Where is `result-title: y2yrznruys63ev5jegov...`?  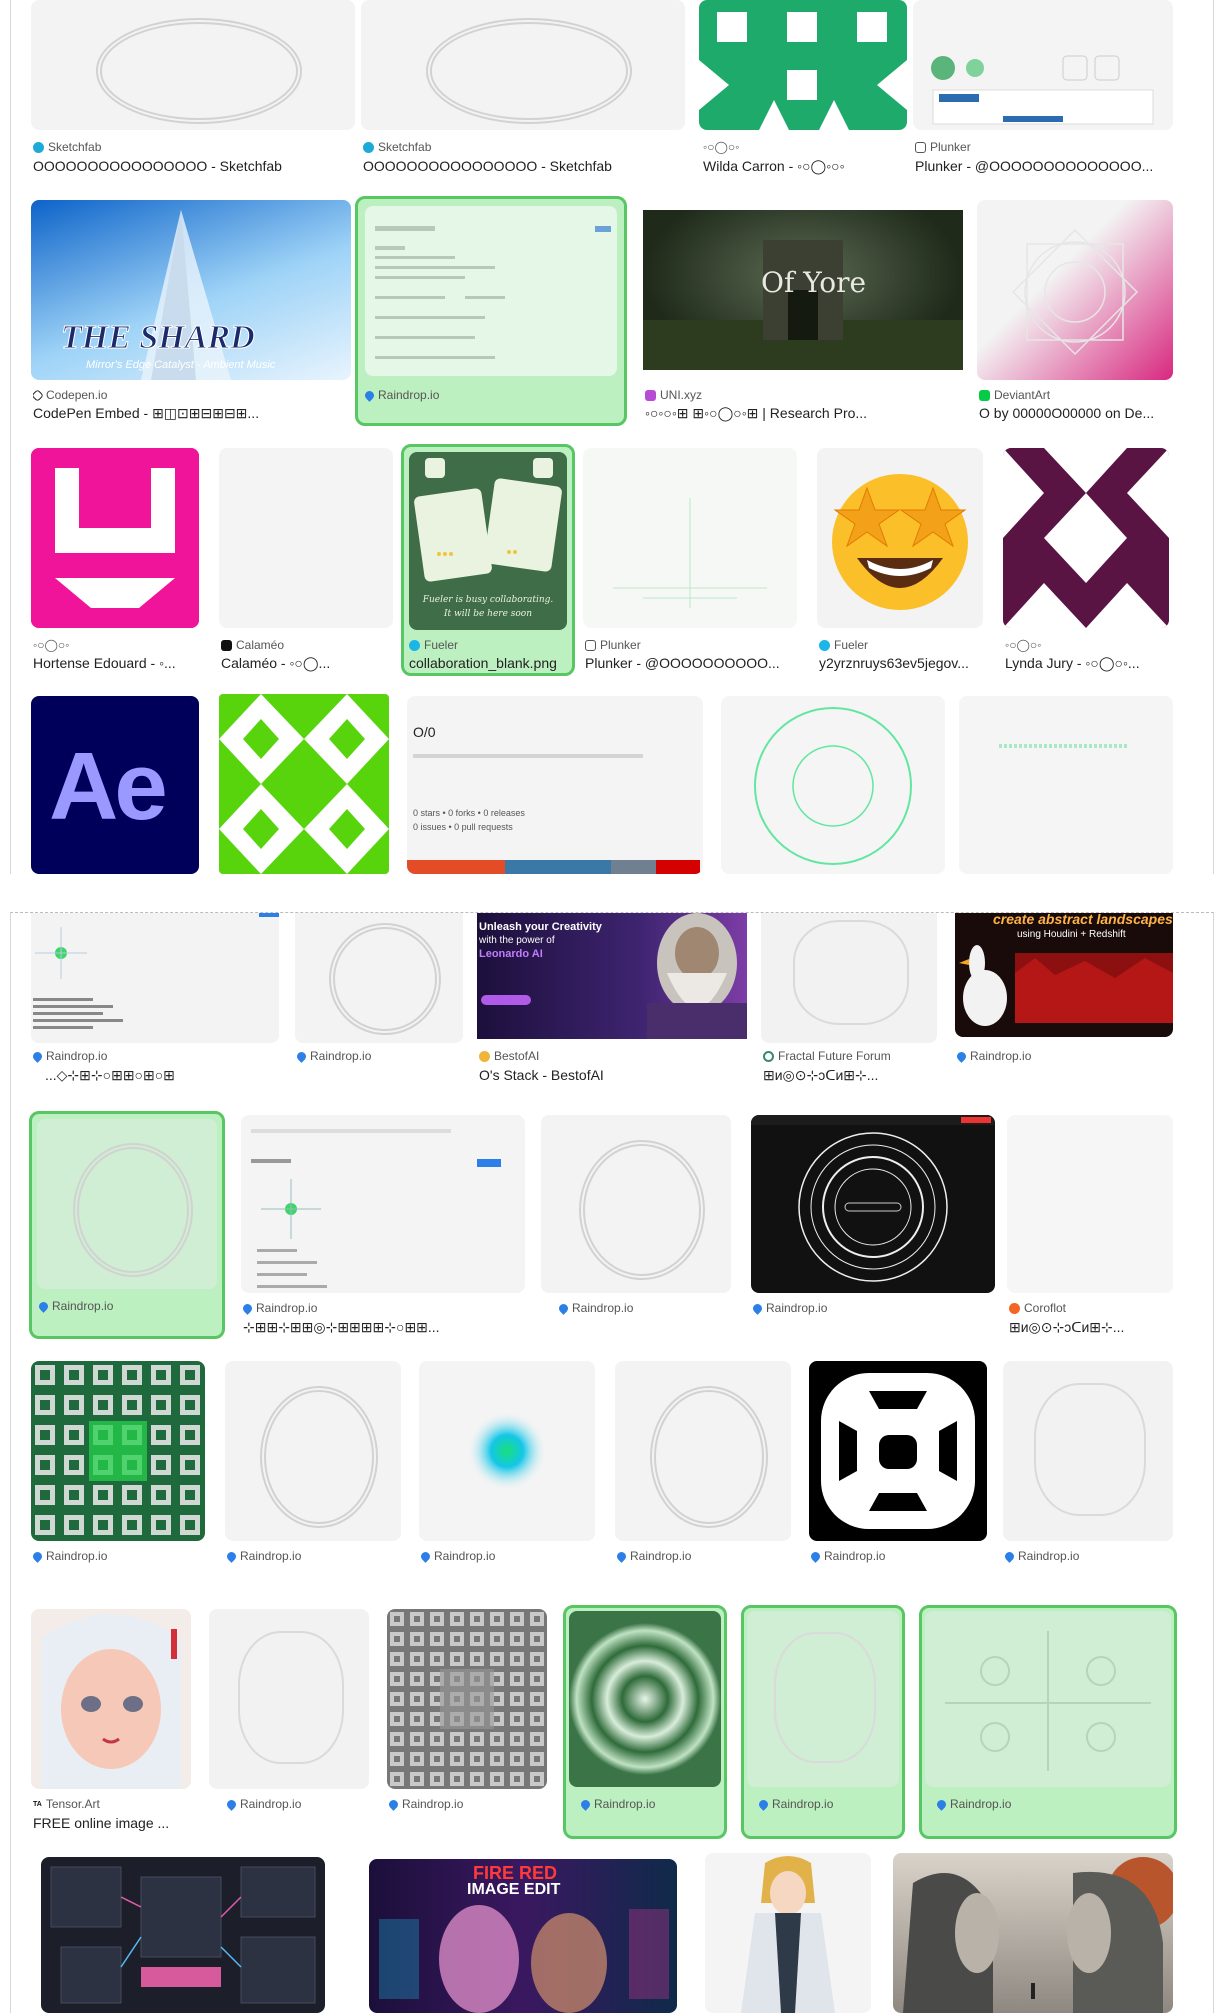 result-title: y2yrznruys63ev5jegov... is located at coordinates (900, 663).